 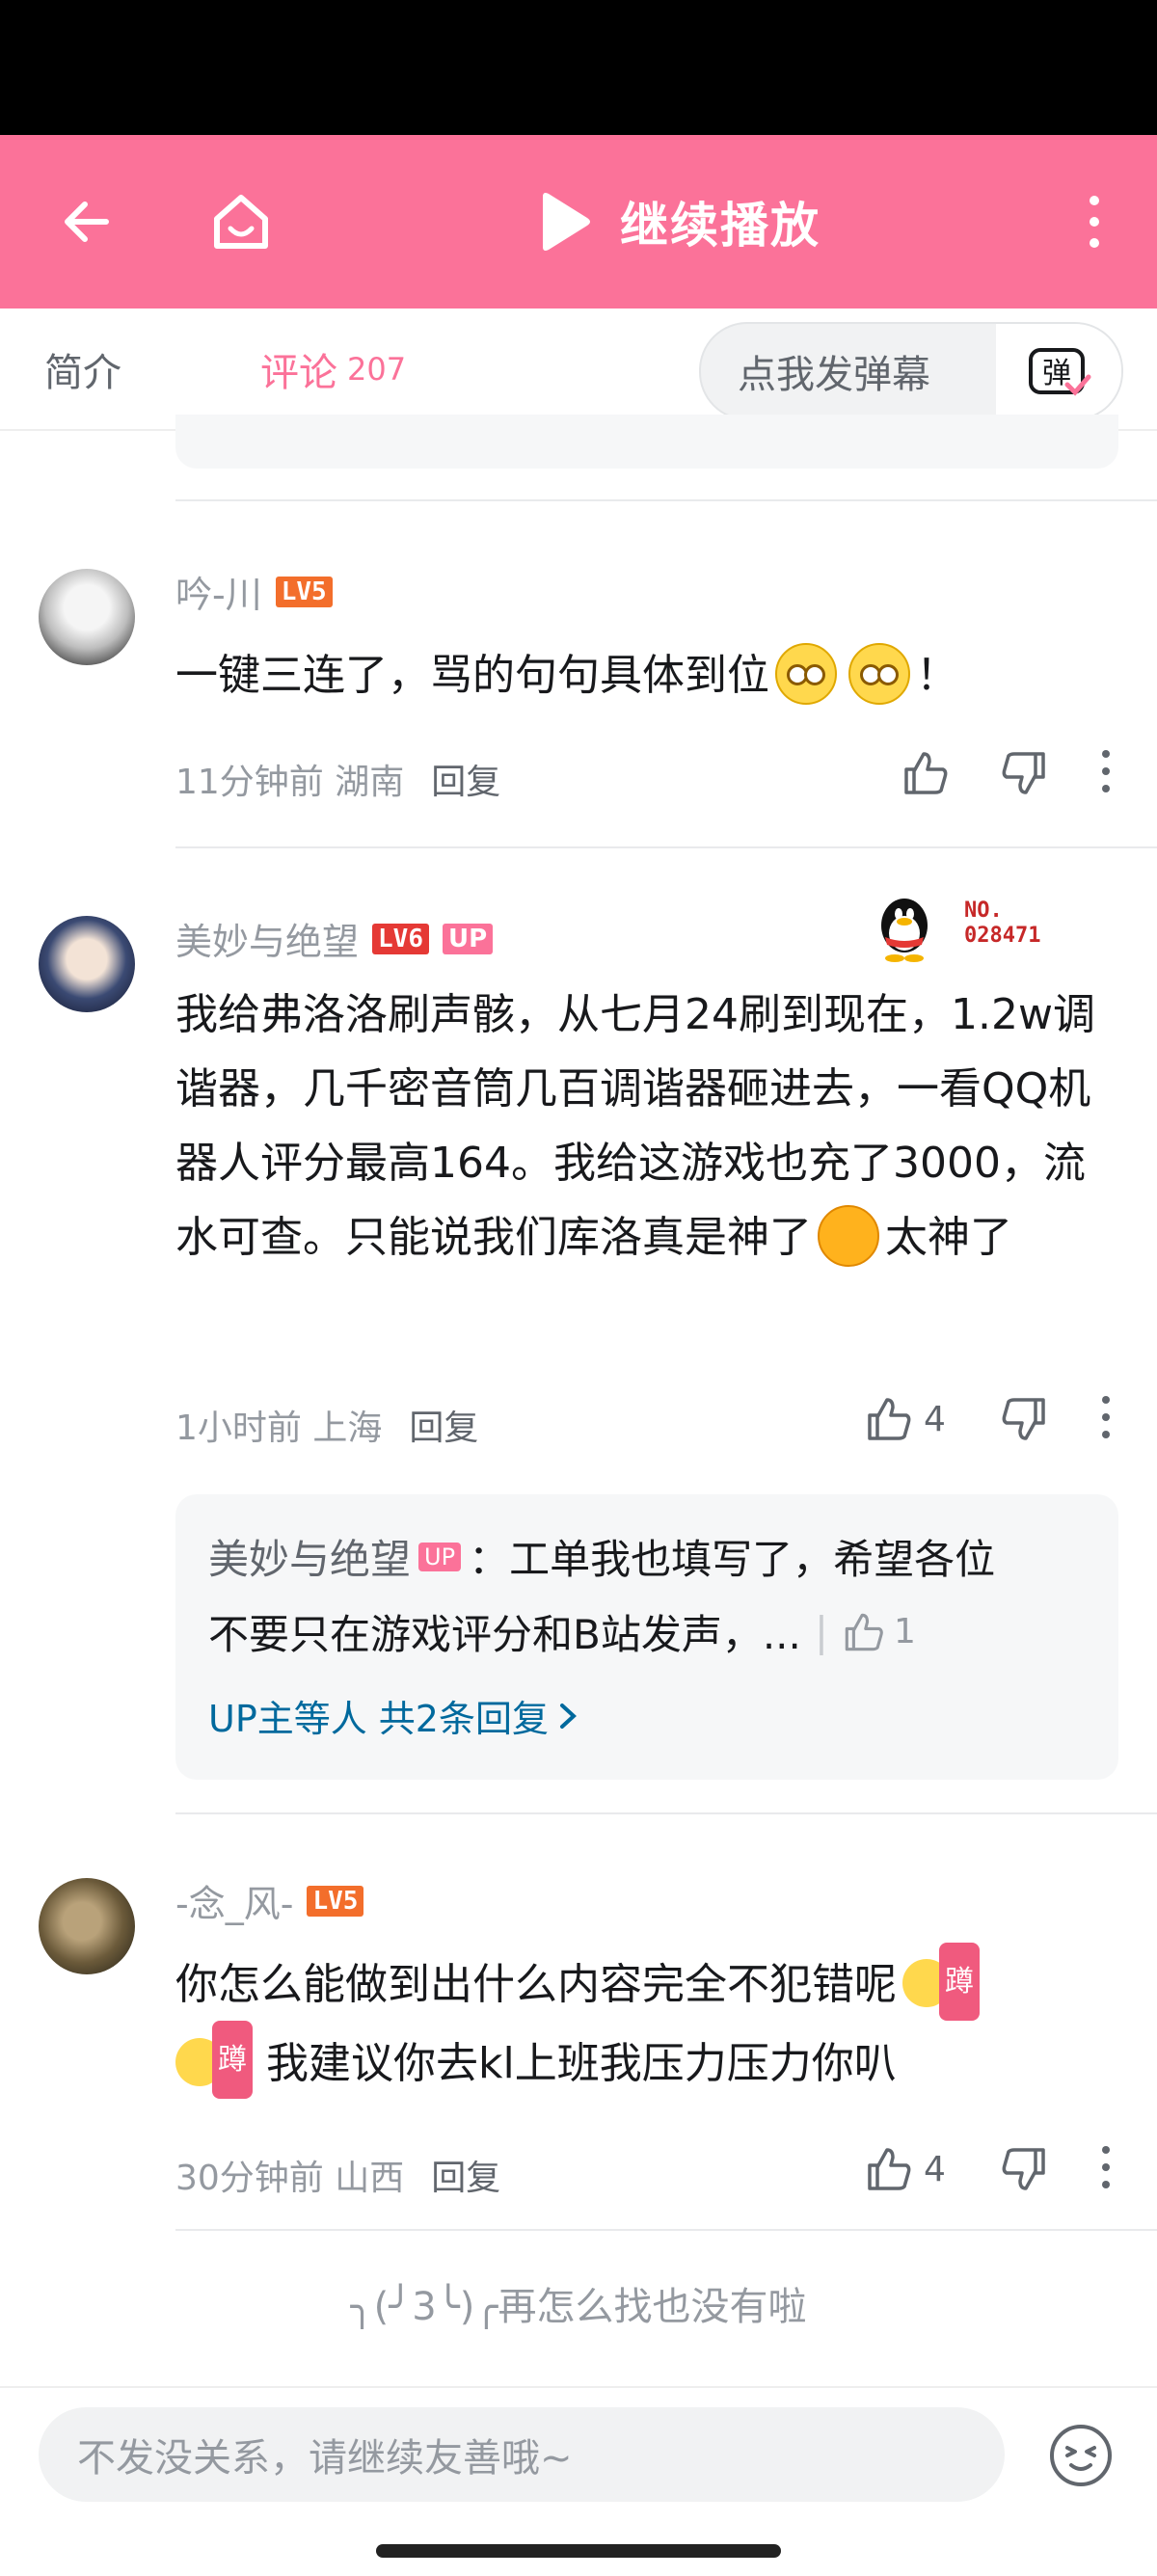 What do you see at coordinates (578, 2551) in the screenshot?
I see `home-indicator` at bounding box center [578, 2551].